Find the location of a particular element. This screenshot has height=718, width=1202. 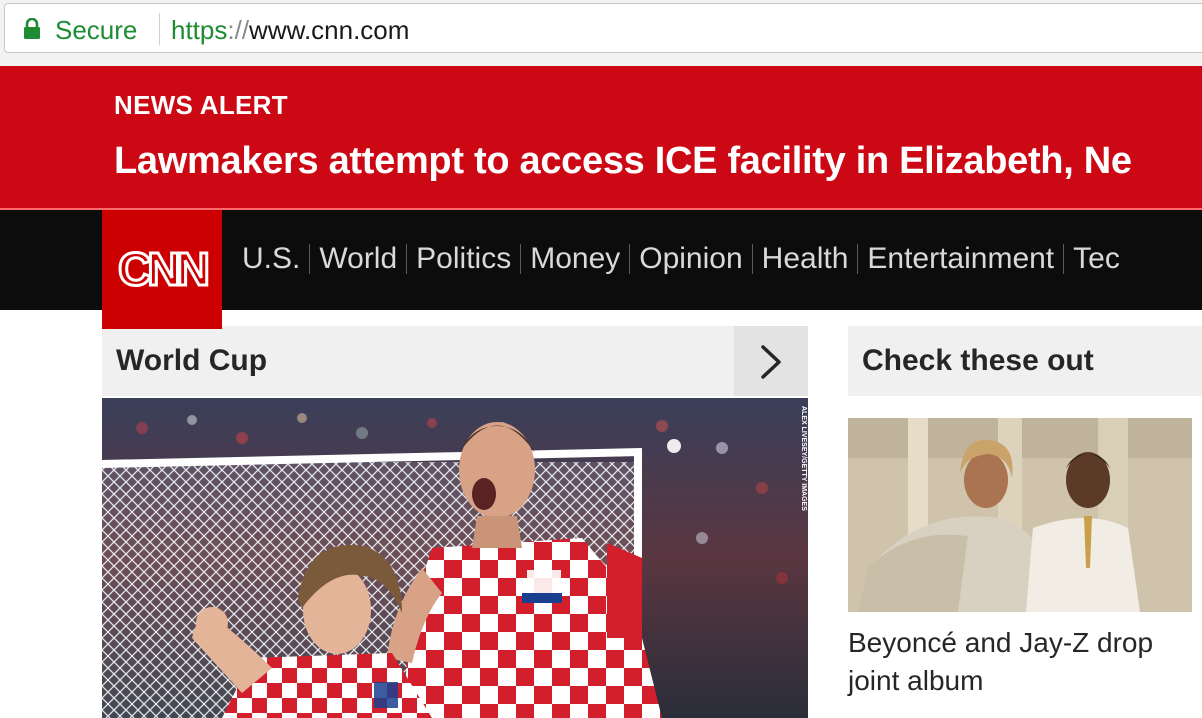

story-thumbnail is located at coordinates (1020, 515).